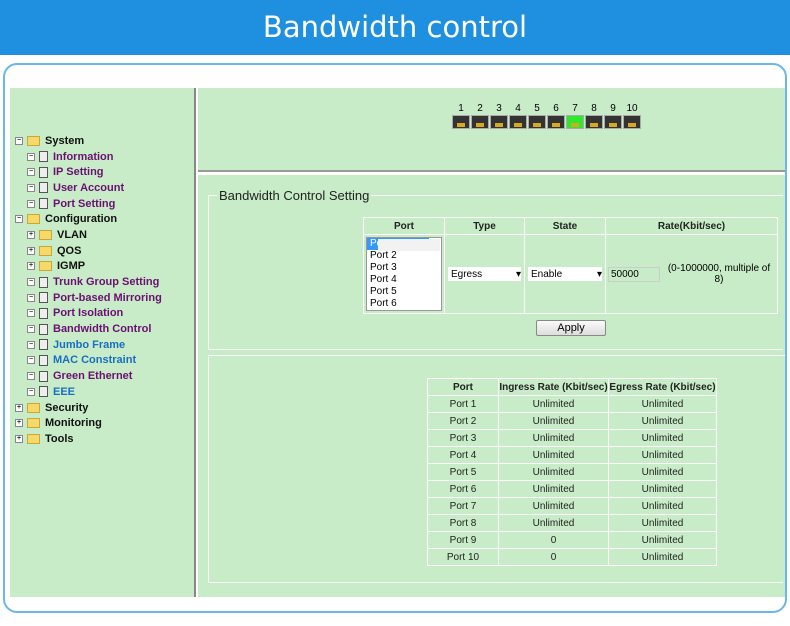 The height and width of the screenshot is (626, 790). I want to click on port-5: 5, so click(537, 116).